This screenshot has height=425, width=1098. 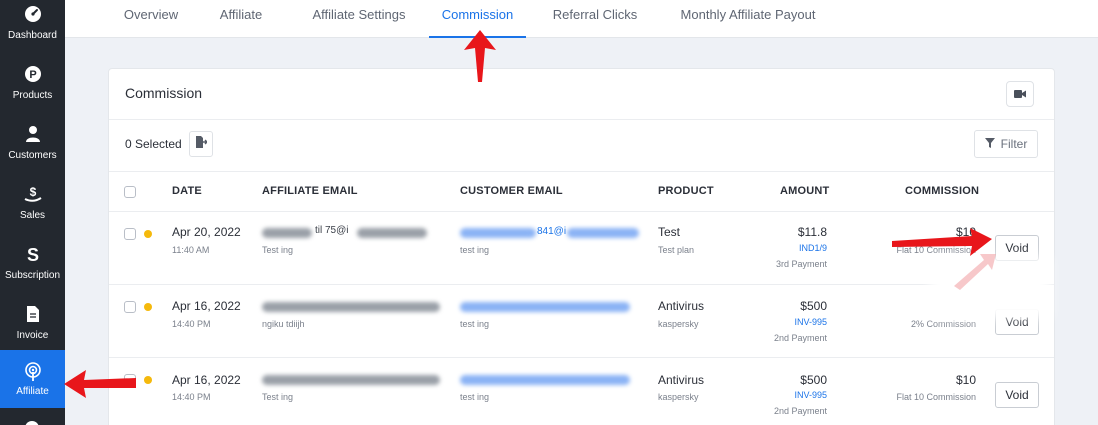 What do you see at coordinates (511, 191) in the screenshot?
I see `column-header-customer-email: CUSTOMER EMAIL` at bounding box center [511, 191].